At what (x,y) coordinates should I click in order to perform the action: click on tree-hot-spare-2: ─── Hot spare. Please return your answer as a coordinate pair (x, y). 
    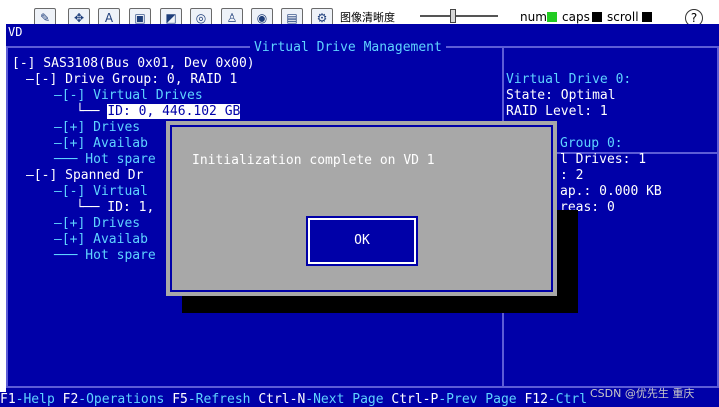
    Looking at the image, I should click on (105, 256).